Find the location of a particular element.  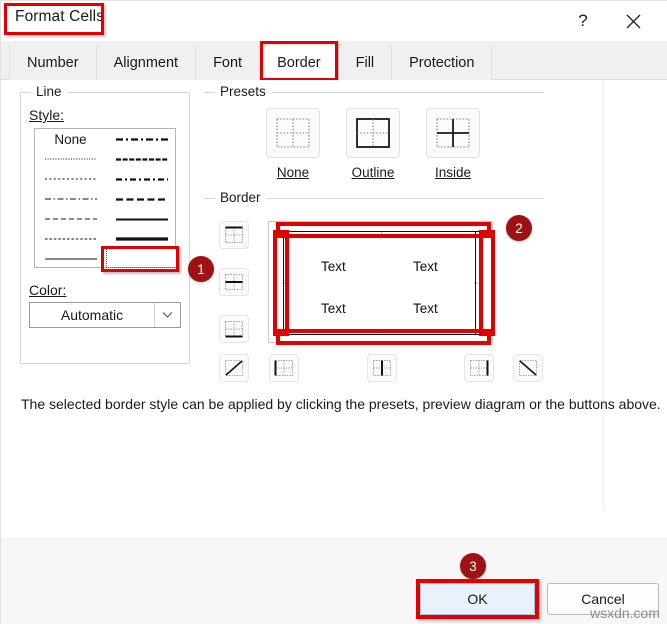

close-glyph is located at coordinates (633, 21).